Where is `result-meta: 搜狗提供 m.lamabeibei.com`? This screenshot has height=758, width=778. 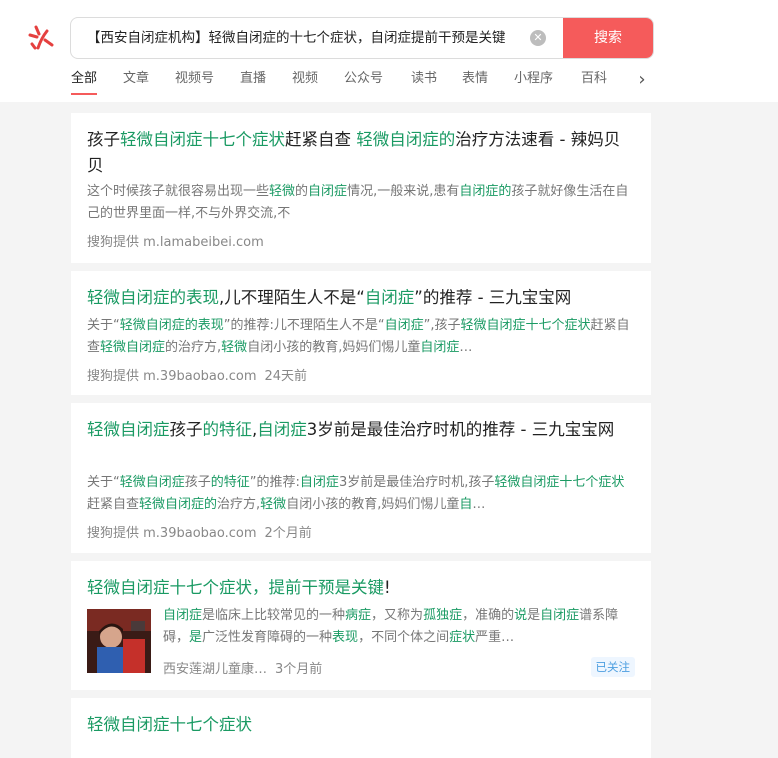 result-meta: 搜狗提供 m.lamabeibei.com is located at coordinates (175, 240).